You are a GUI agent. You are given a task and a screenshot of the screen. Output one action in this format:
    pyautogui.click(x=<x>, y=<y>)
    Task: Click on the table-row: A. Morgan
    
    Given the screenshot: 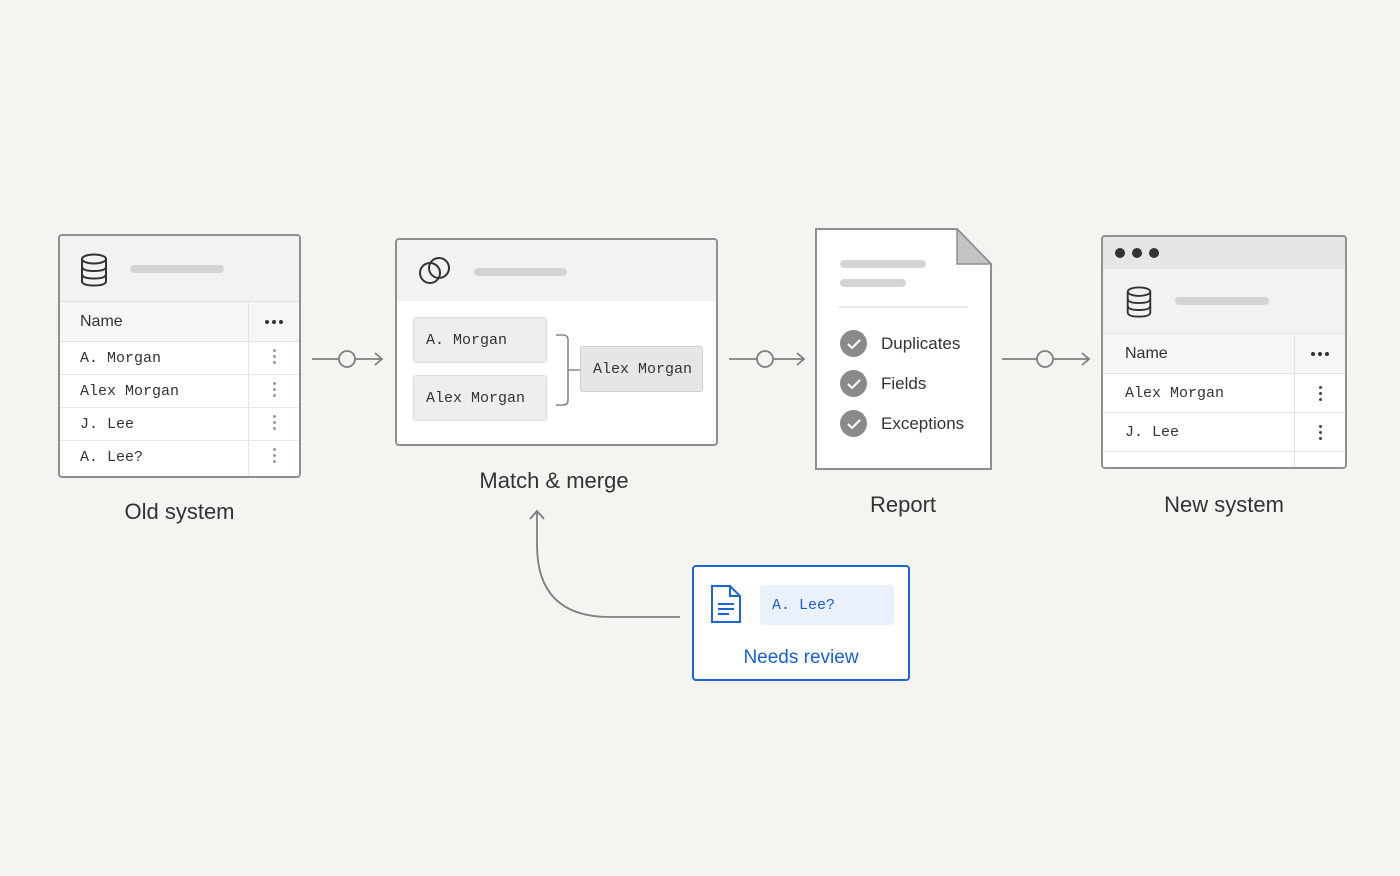 What is the action you would take?
    pyautogui.click(x=179, y=358)
    